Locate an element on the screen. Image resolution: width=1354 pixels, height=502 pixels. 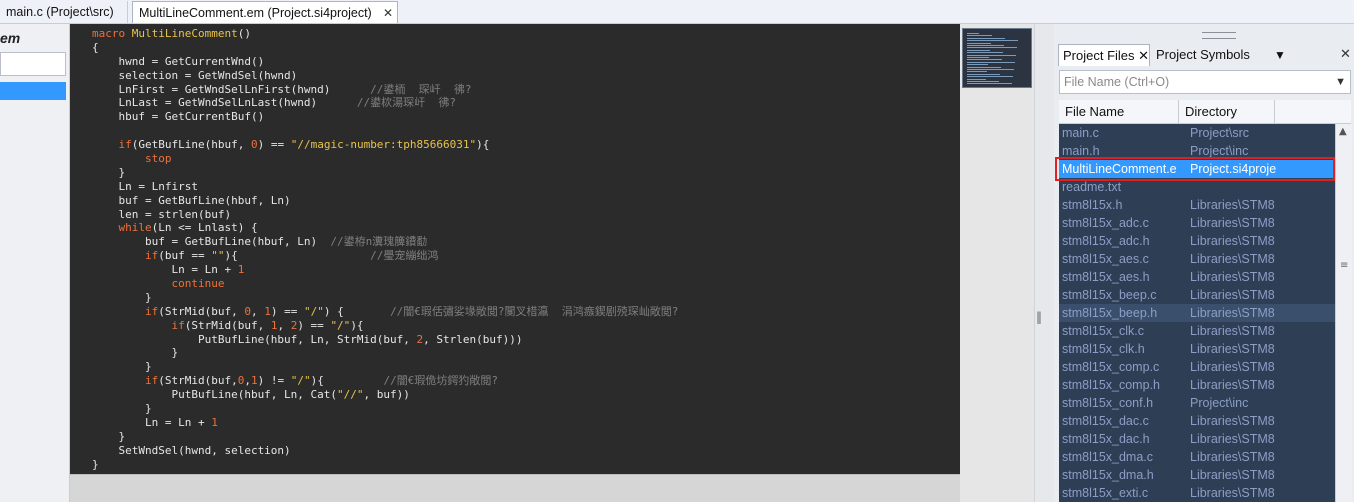
selected-symbol-row is located at coordinates (33, 91).